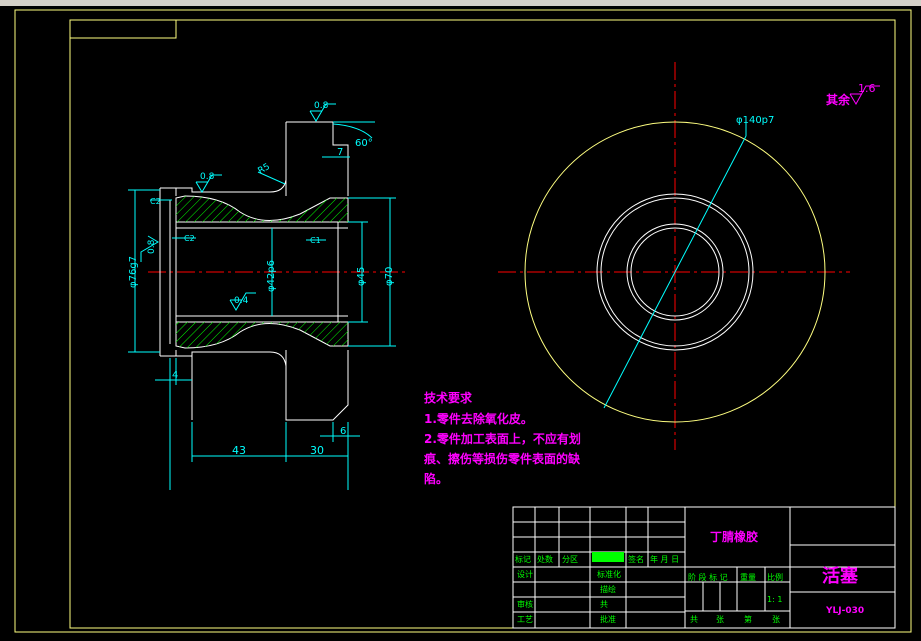  Describe the element at coordinates (748, 619) in the screenshot. I see `tb-page: 第` at that location.